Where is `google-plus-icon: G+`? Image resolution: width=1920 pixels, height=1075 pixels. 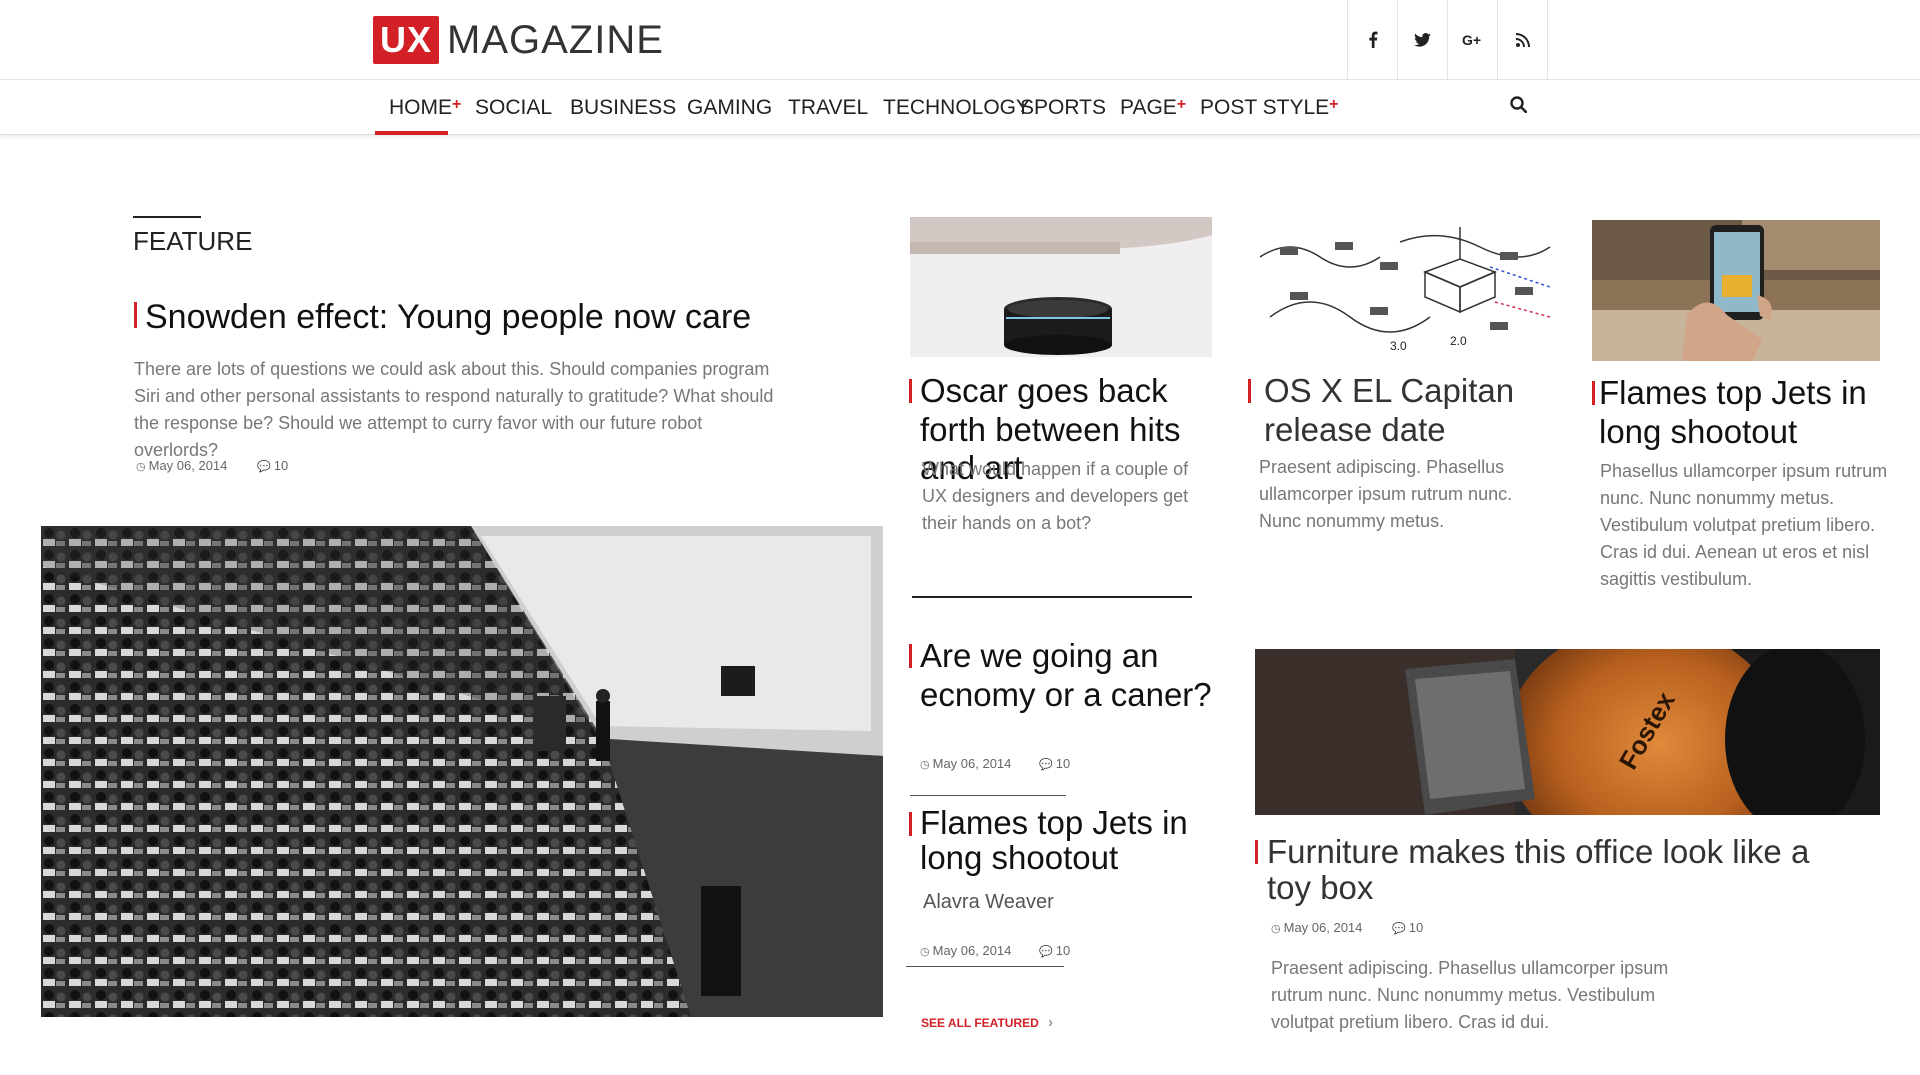
google-plus-icon: G+ is located at coordinates (1473, 39).